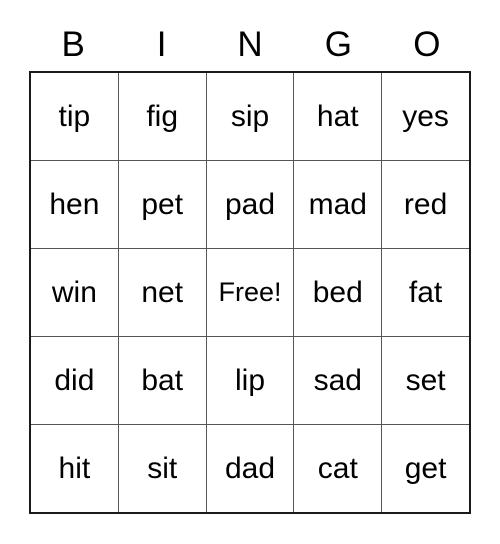 The width and height of the screenshot is (500, 544). I want to click on bingo-cell: dad, so click(250, 468).